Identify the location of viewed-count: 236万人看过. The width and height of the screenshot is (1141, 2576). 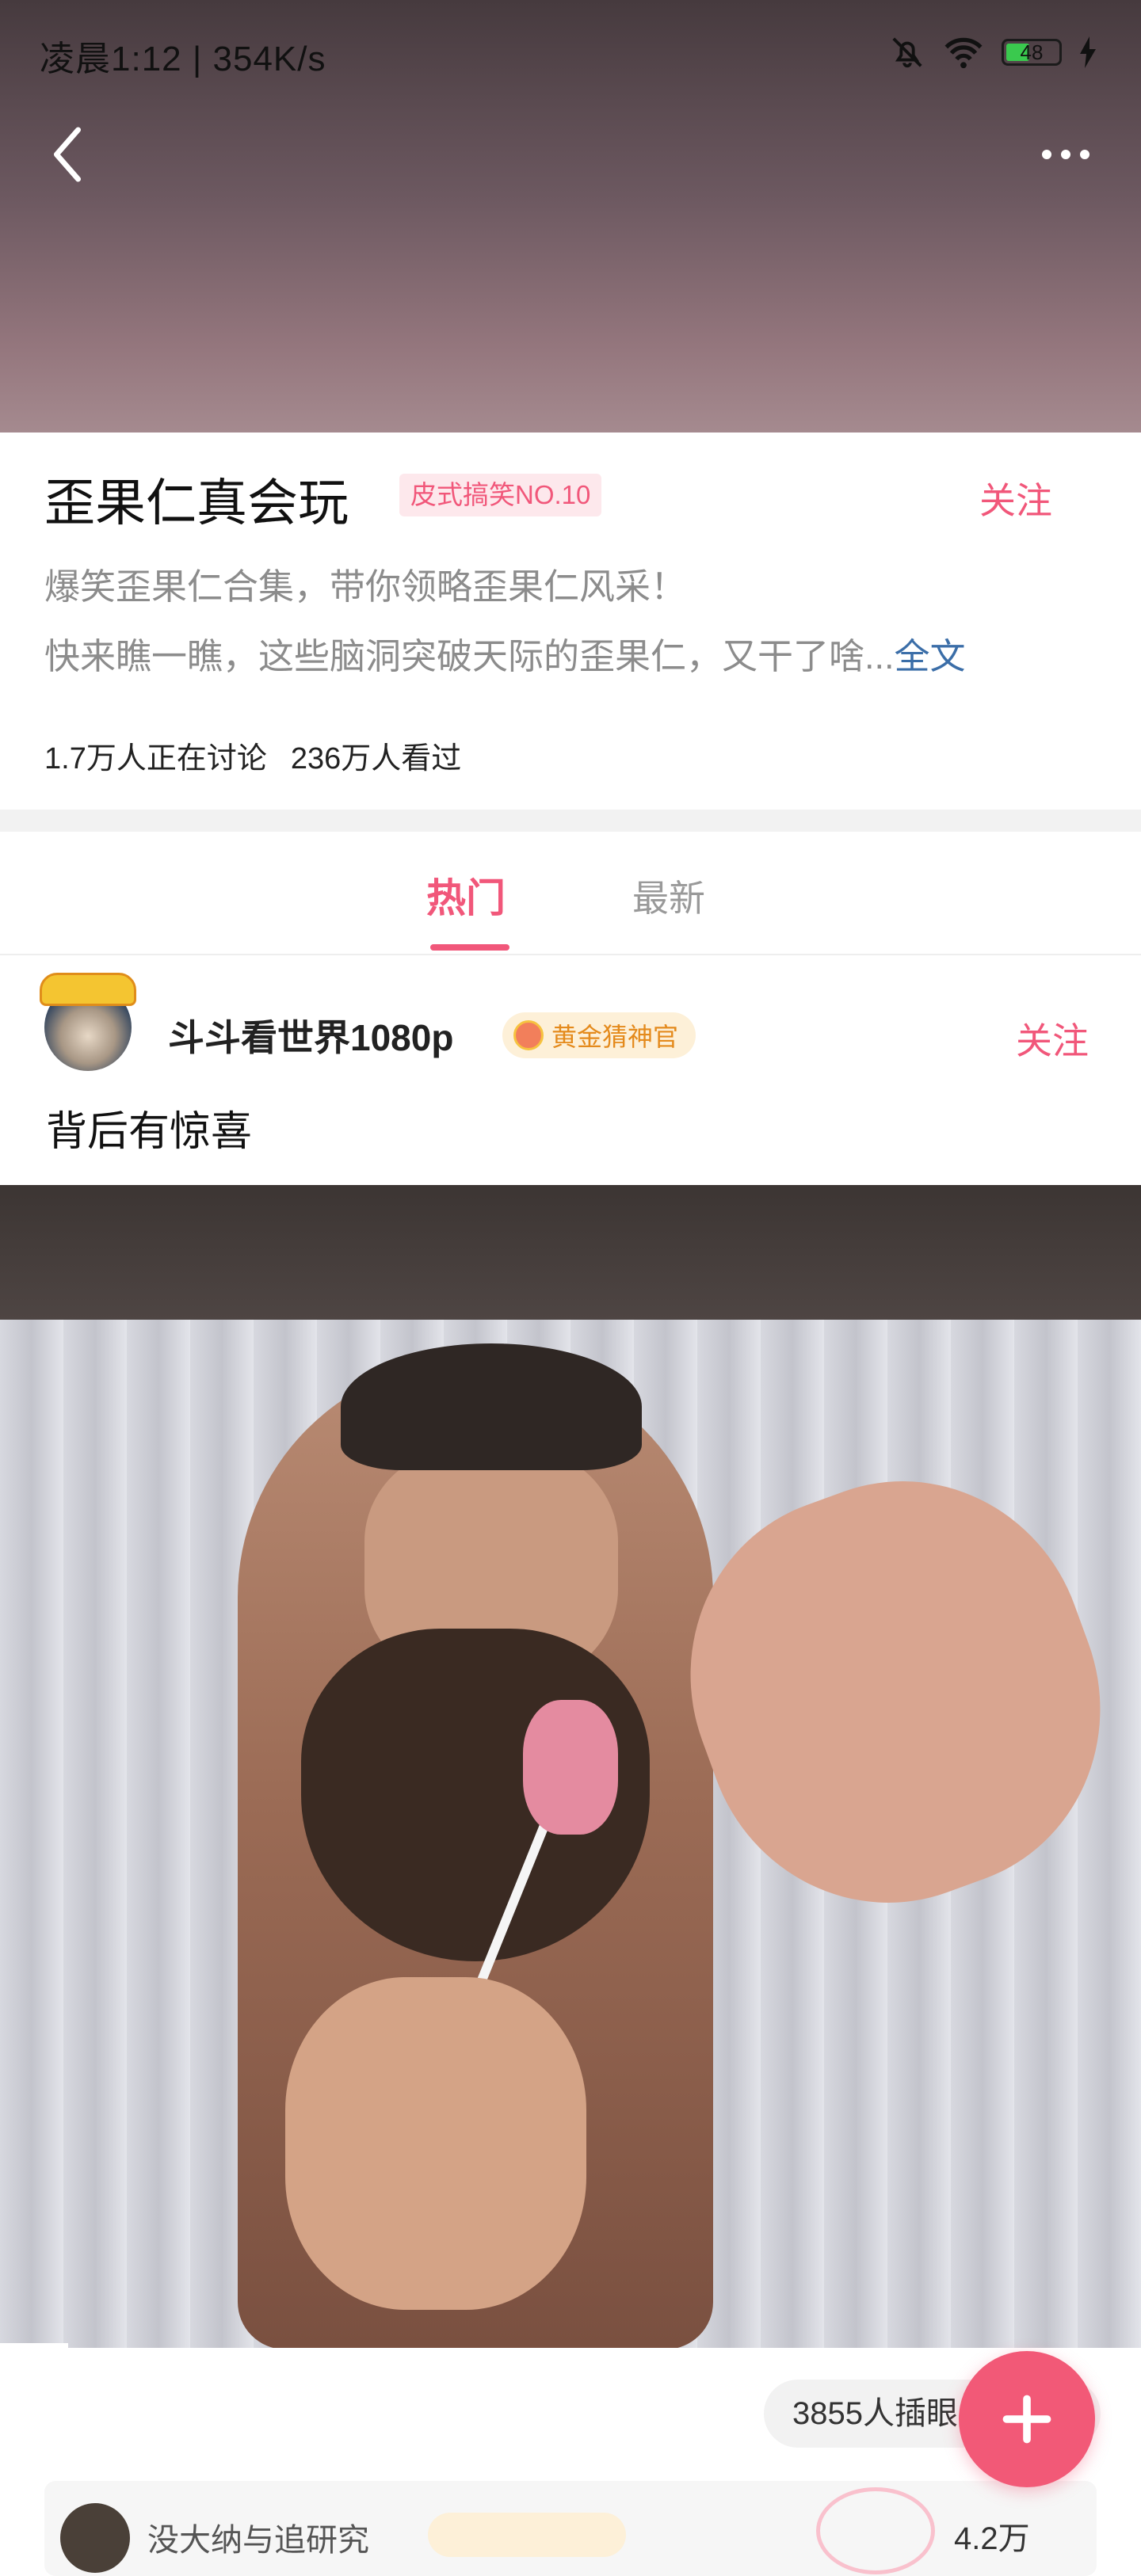
(376, 759).